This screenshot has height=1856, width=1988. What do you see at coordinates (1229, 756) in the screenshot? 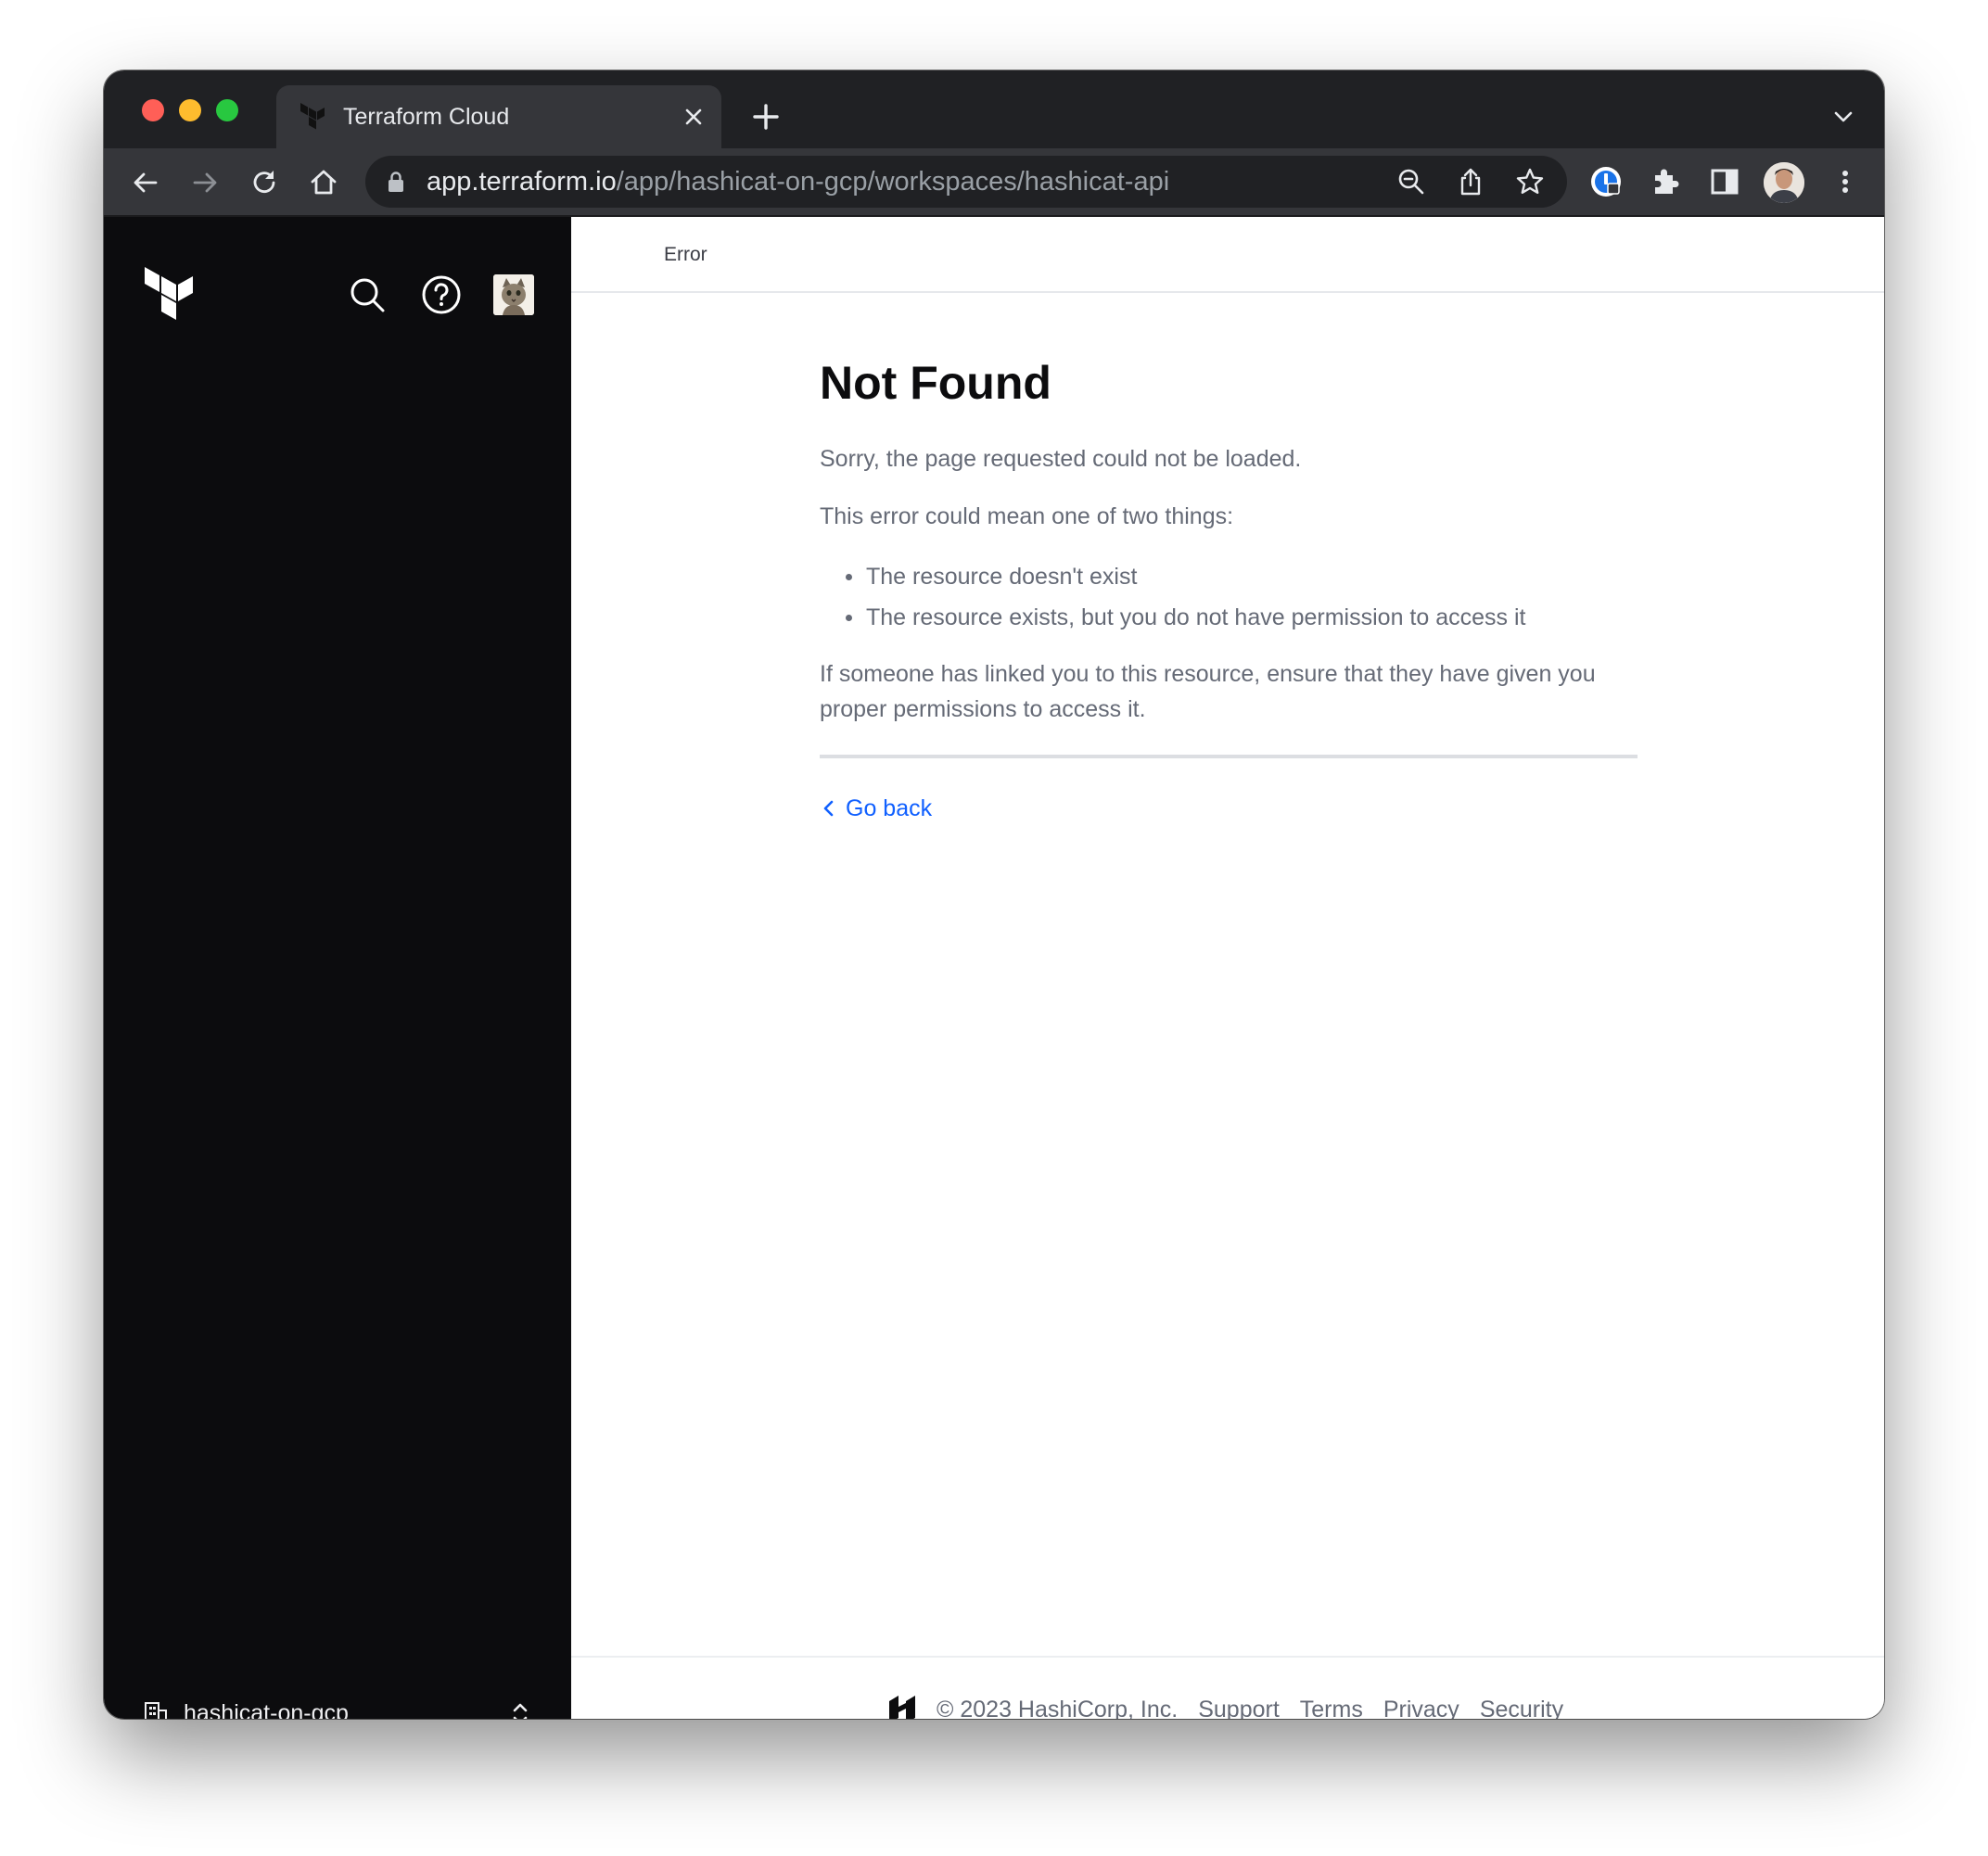
I see `divider` at bounding box center [1229, 756].